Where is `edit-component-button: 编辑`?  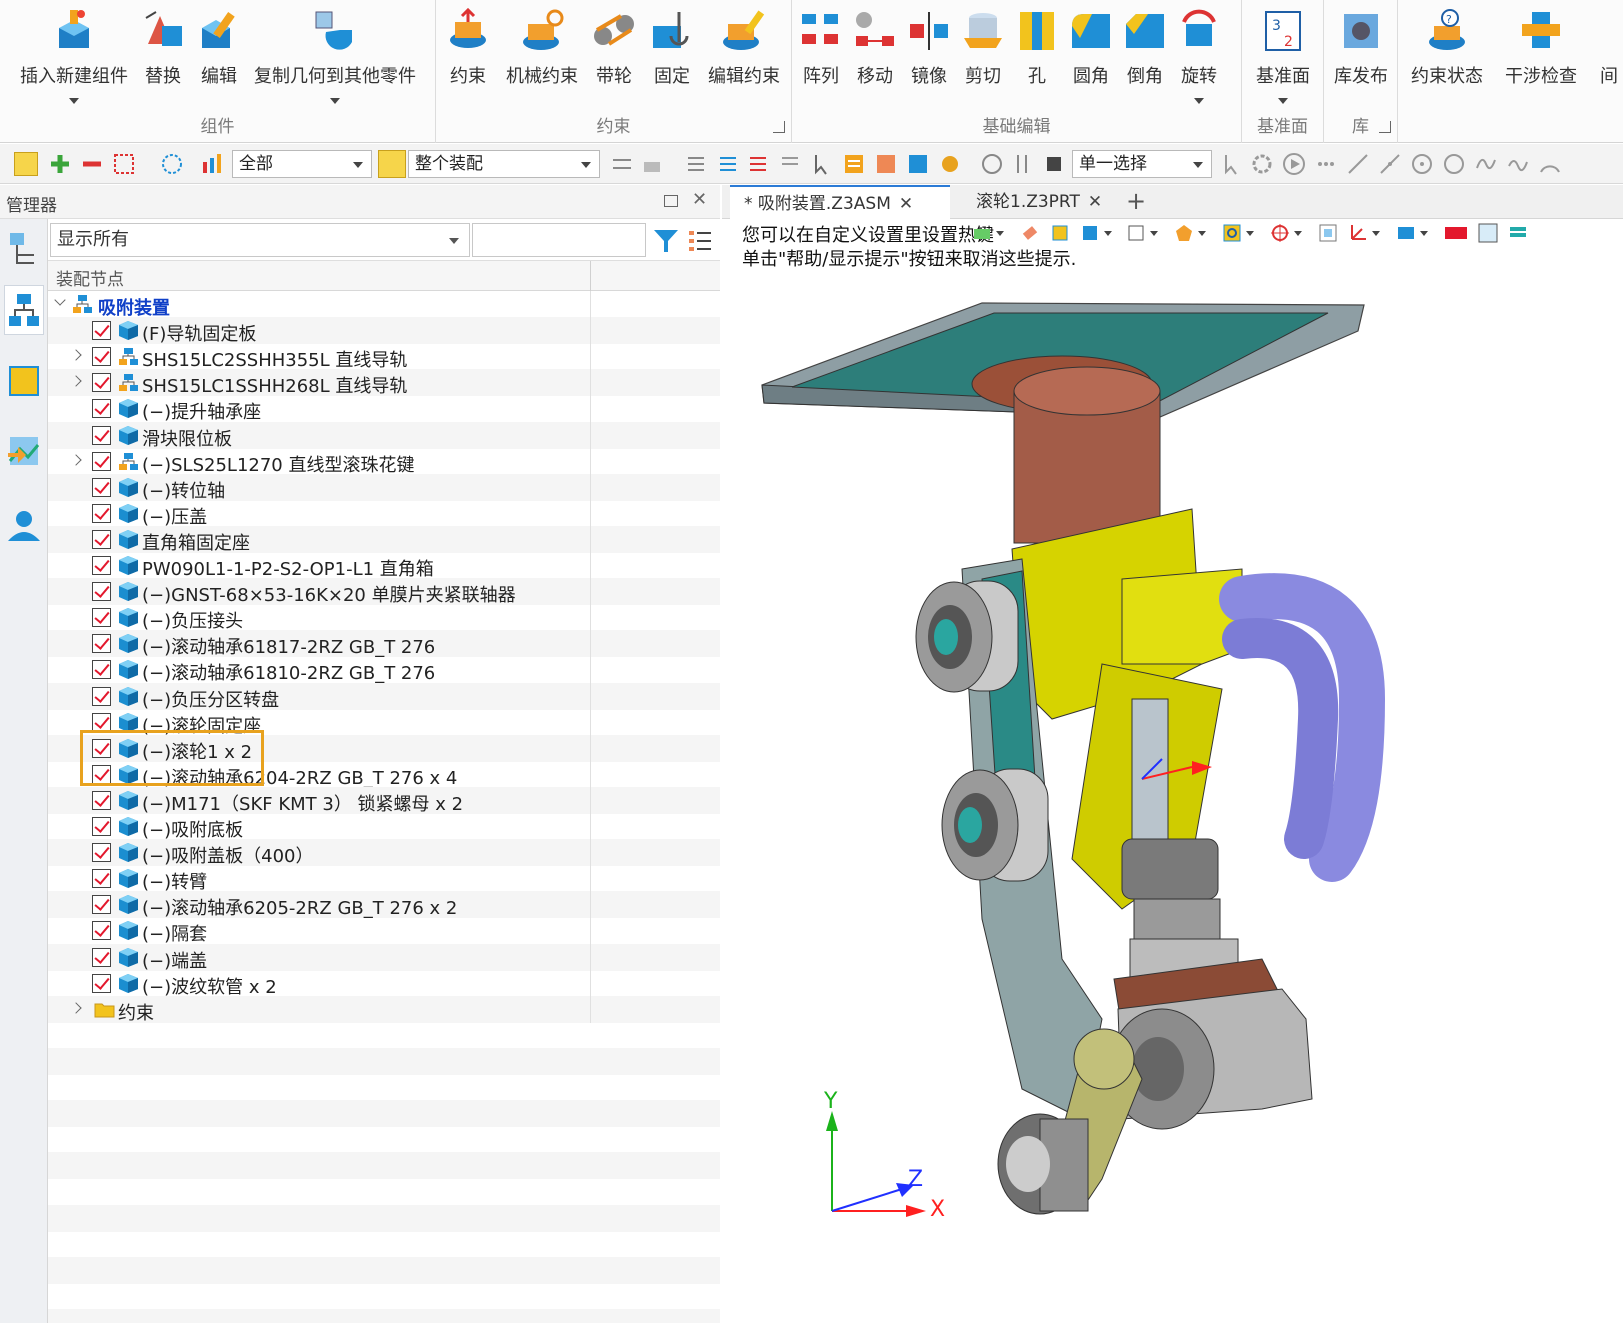 edit-component-button: 编辑 is located at coordinates (219, 46).